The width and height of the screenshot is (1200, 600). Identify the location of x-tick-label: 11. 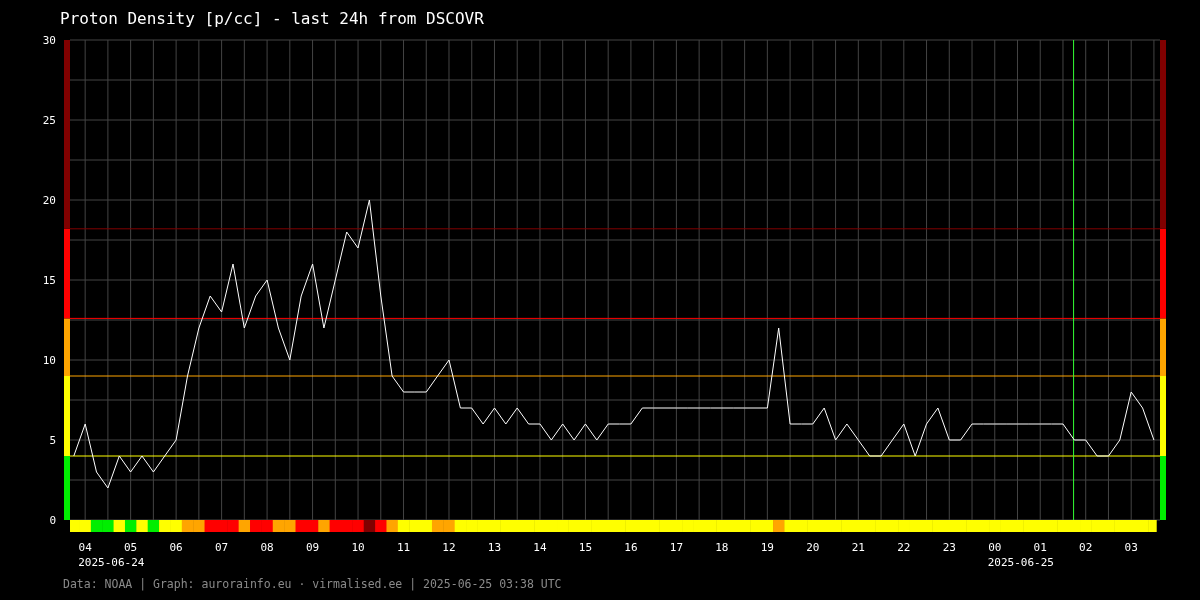
(403, 547).